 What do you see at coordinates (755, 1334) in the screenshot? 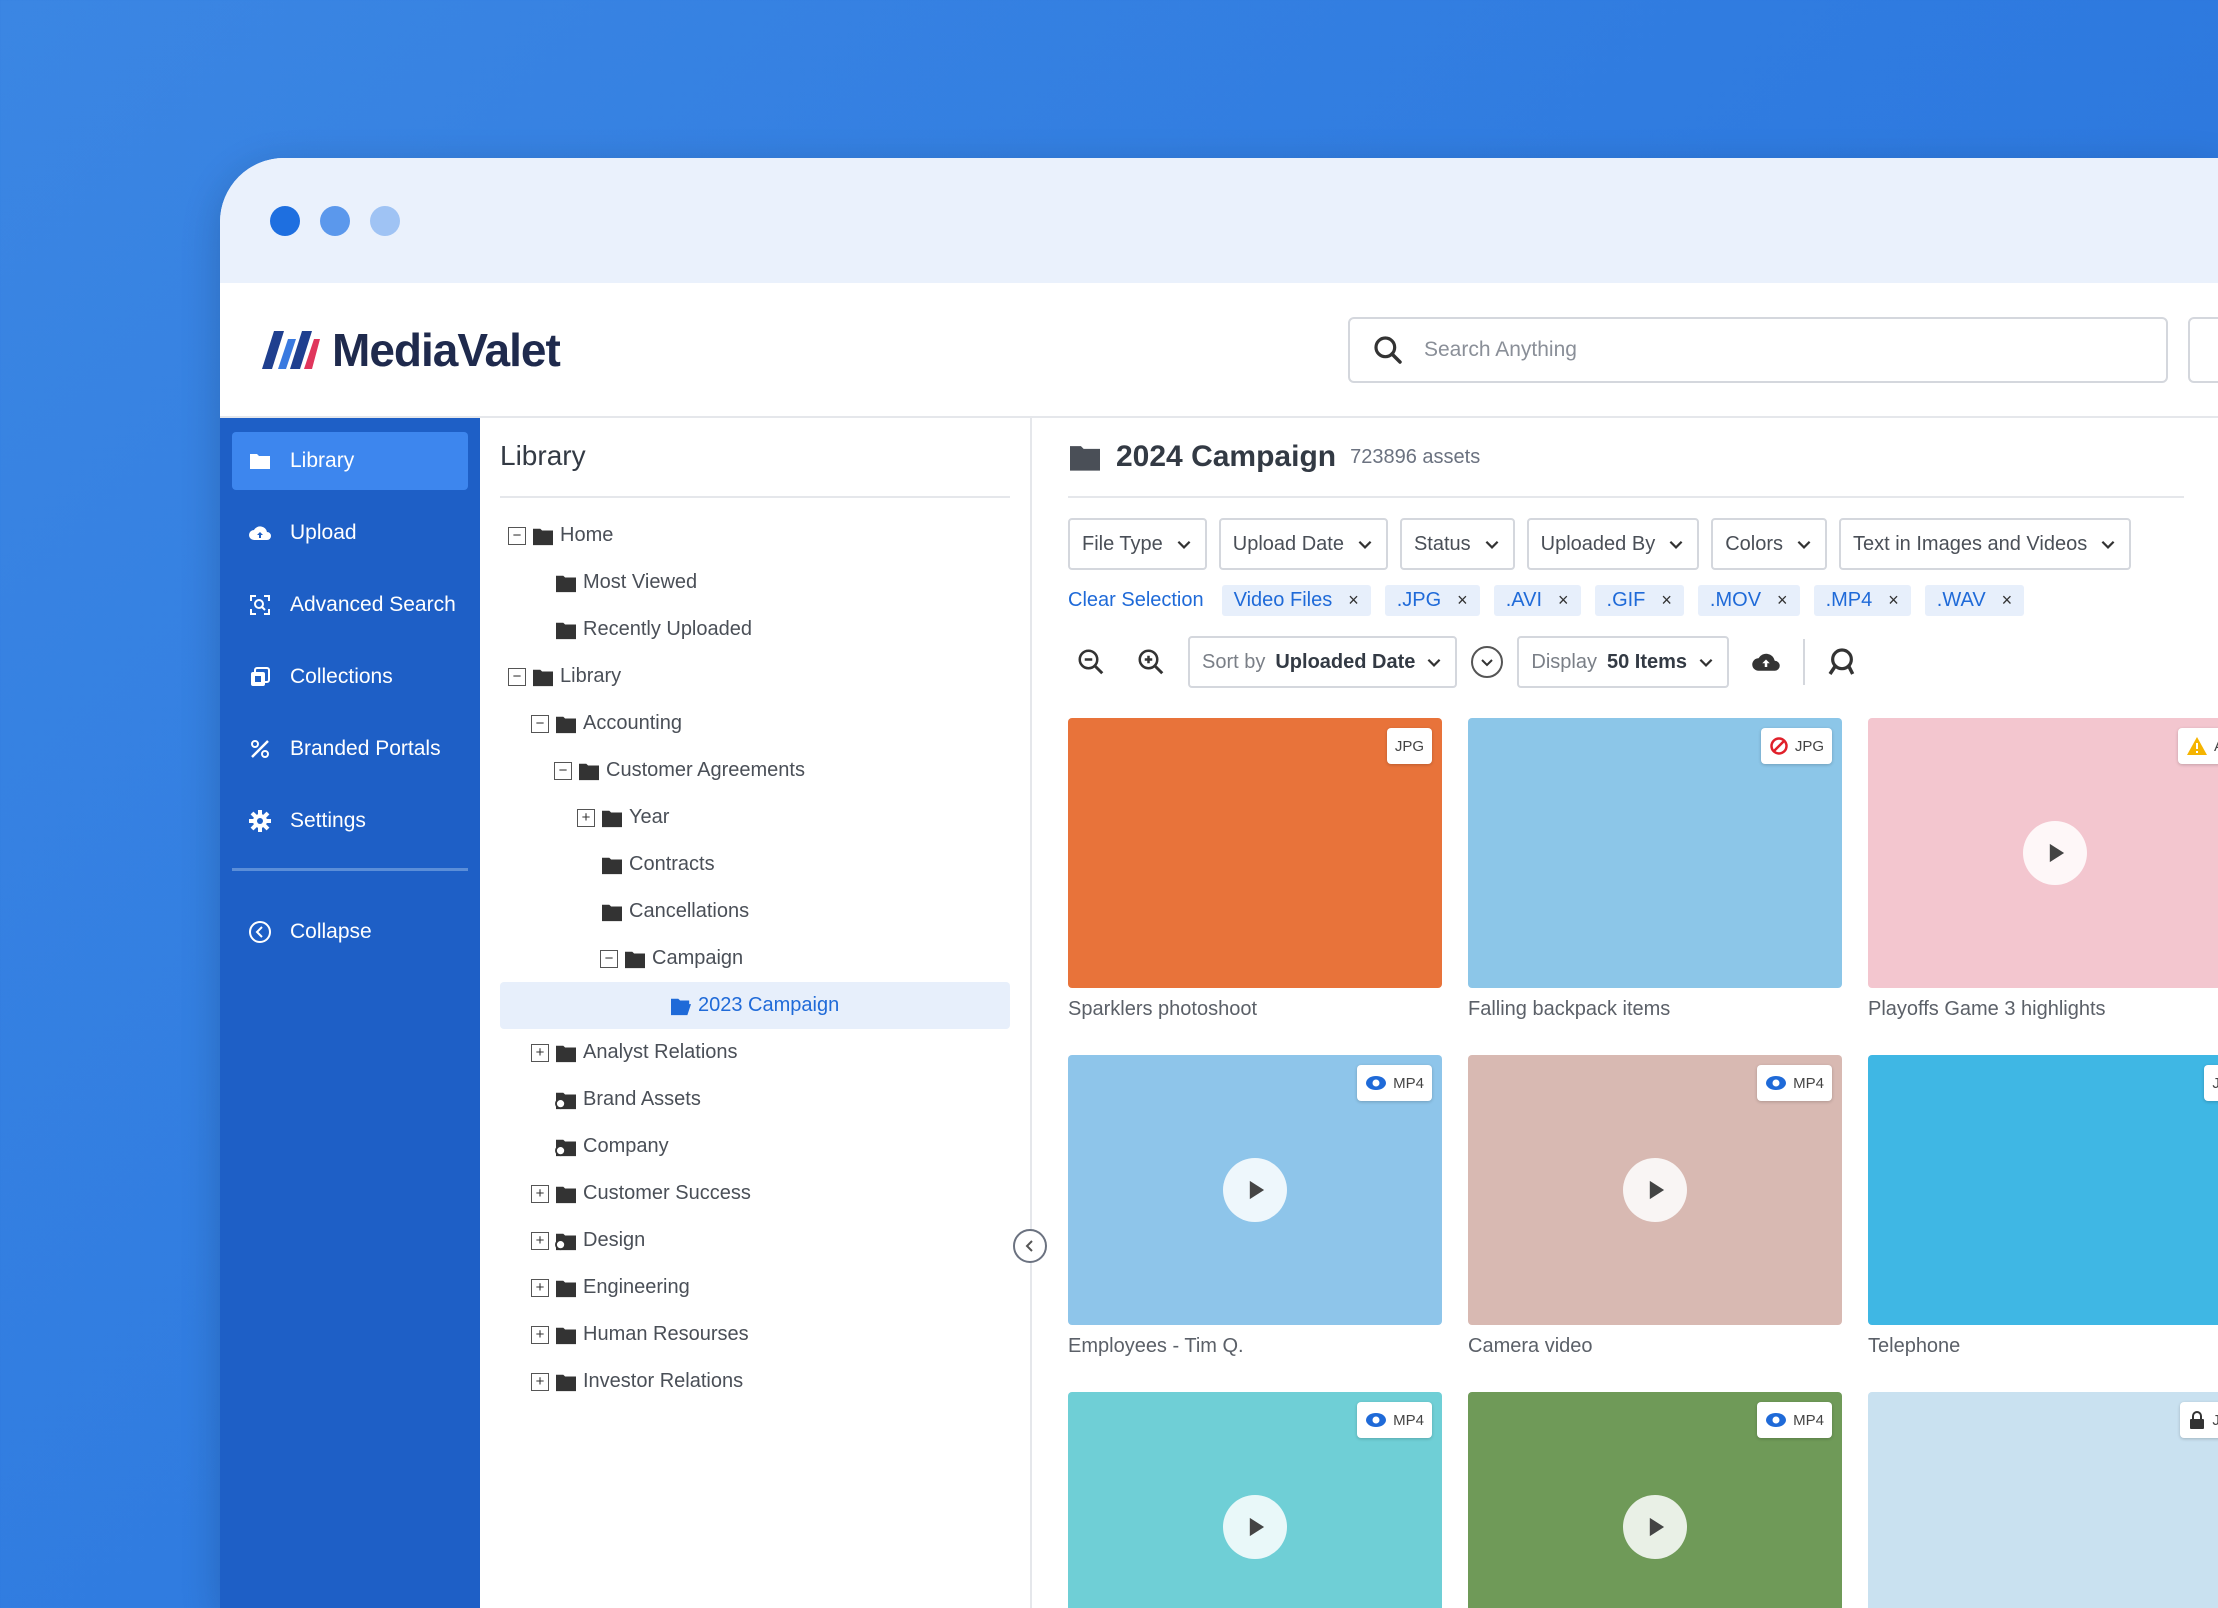
I see `tree-item: + Human Resourses` at bounding box center [755, 1334].